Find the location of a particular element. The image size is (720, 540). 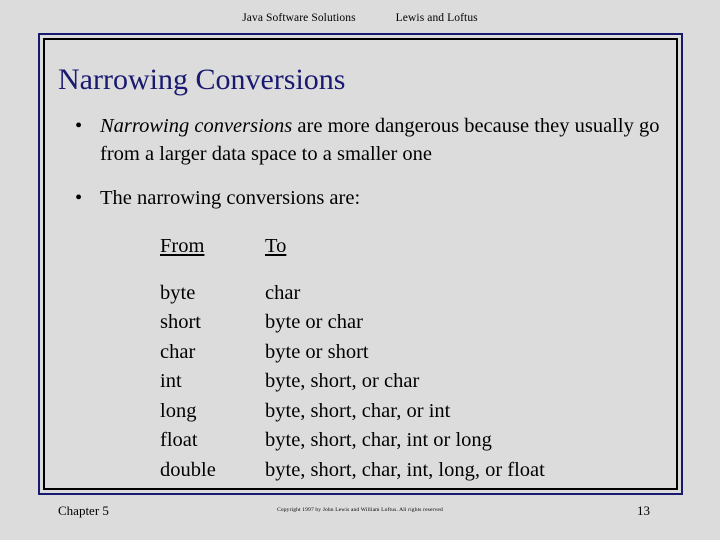

bullet-emphasis-text: Narrowing conversions is located at coordinates (196, 126).